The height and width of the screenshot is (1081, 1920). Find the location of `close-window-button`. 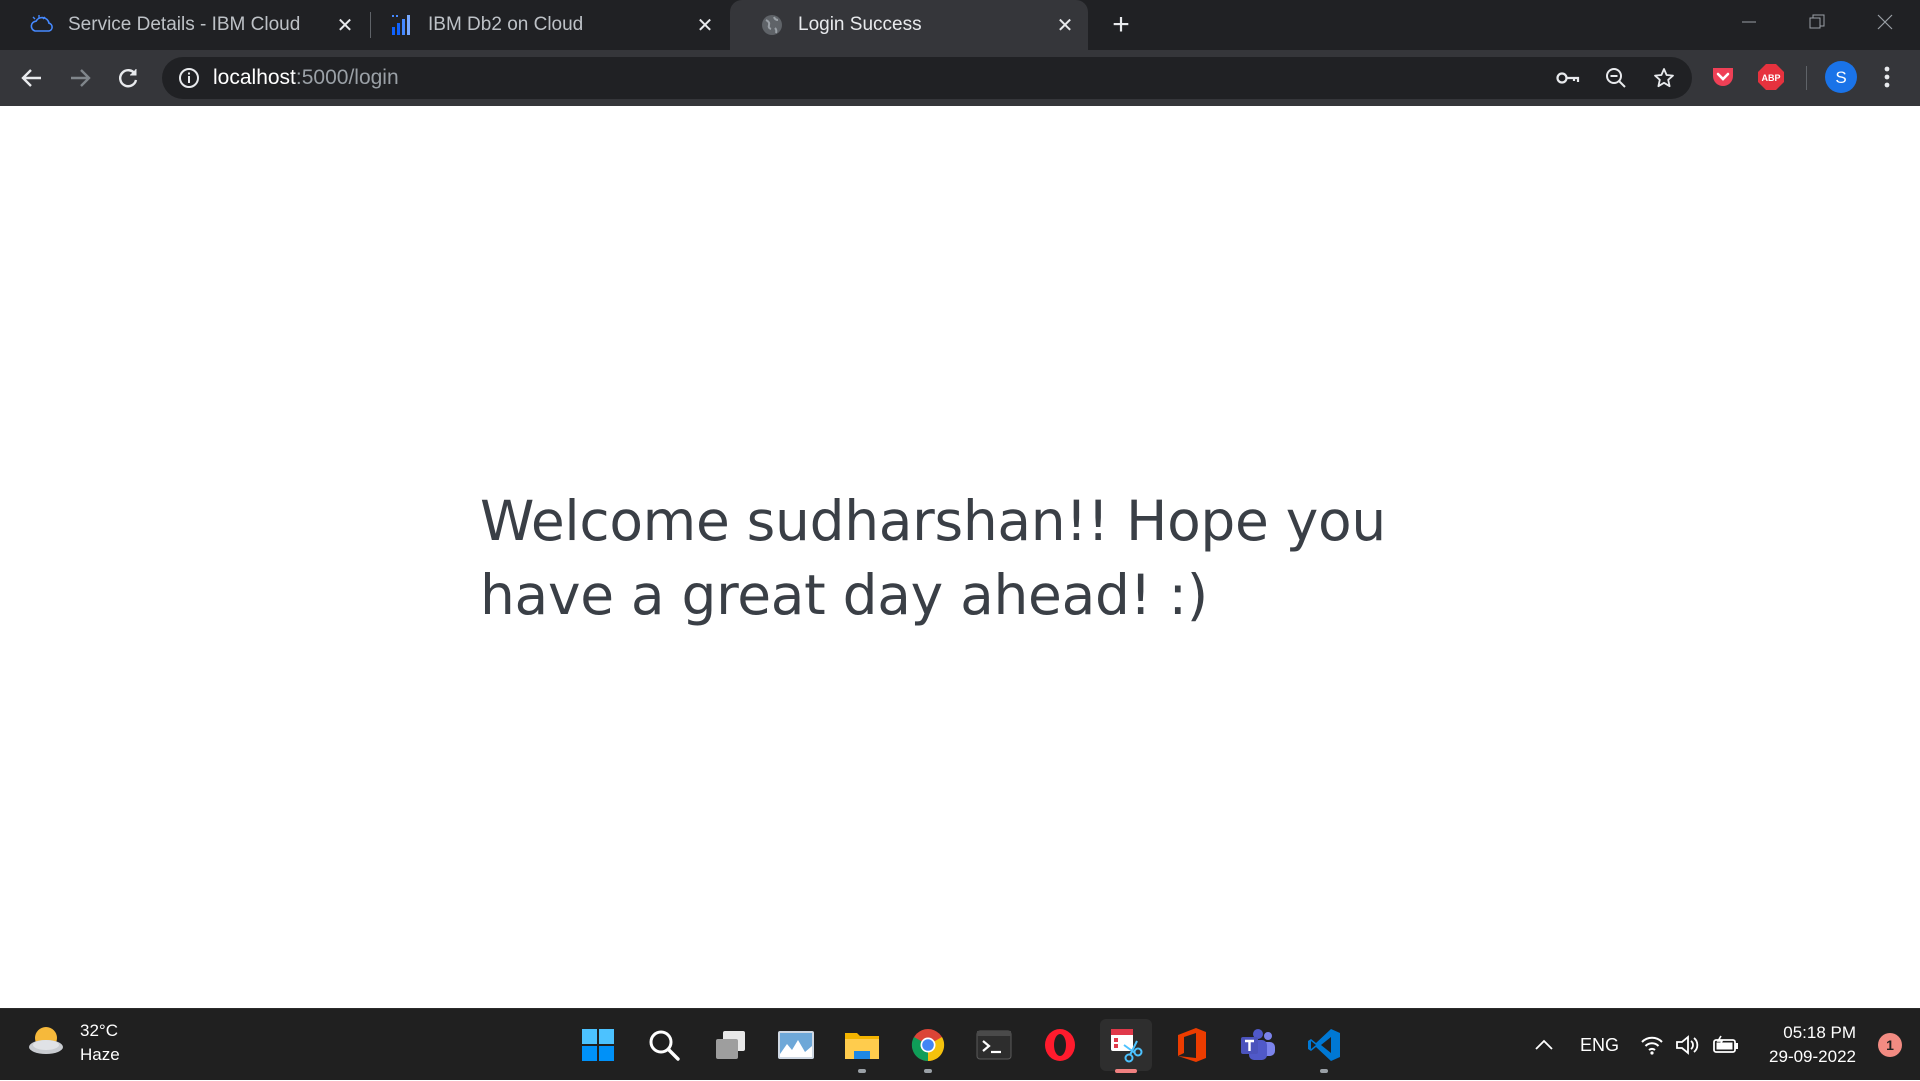

close-window-button is located at coordinates (1885, 22).